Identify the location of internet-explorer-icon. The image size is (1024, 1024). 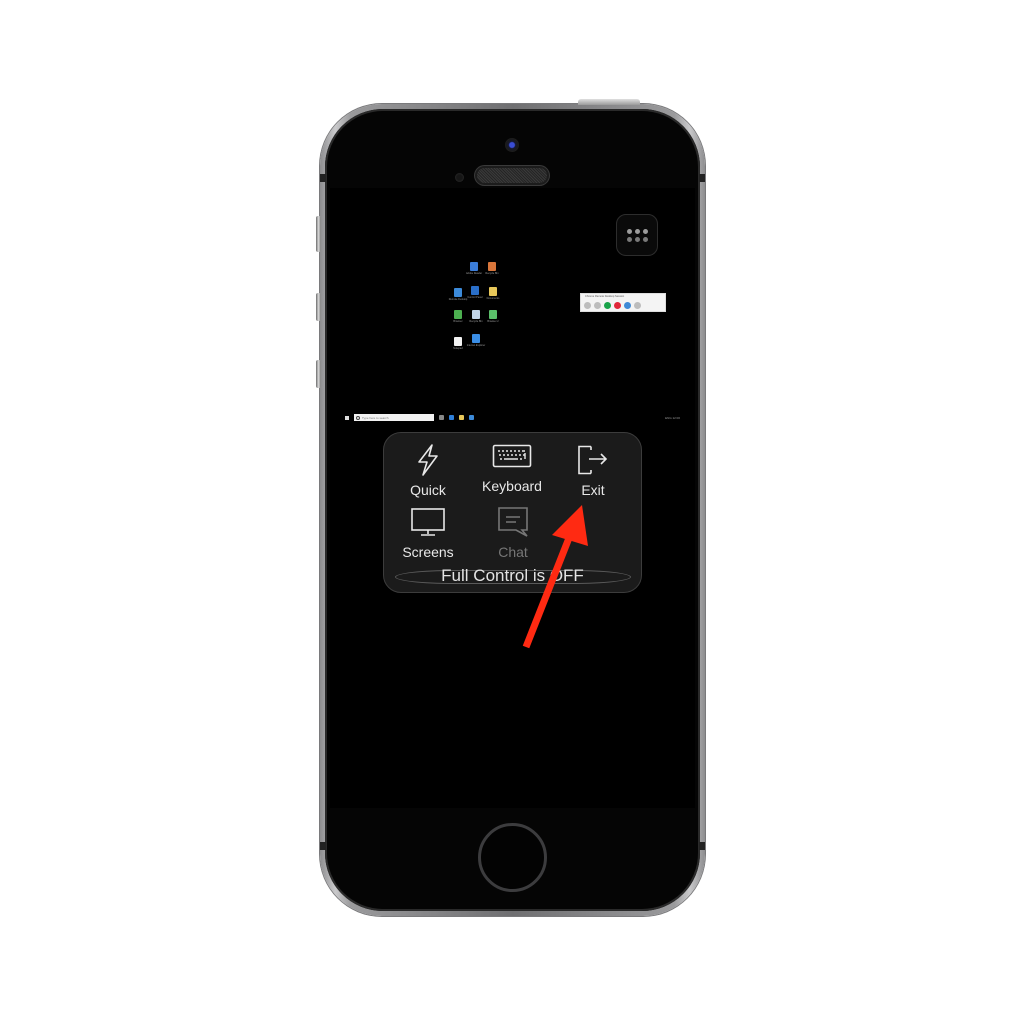
(476, 338).